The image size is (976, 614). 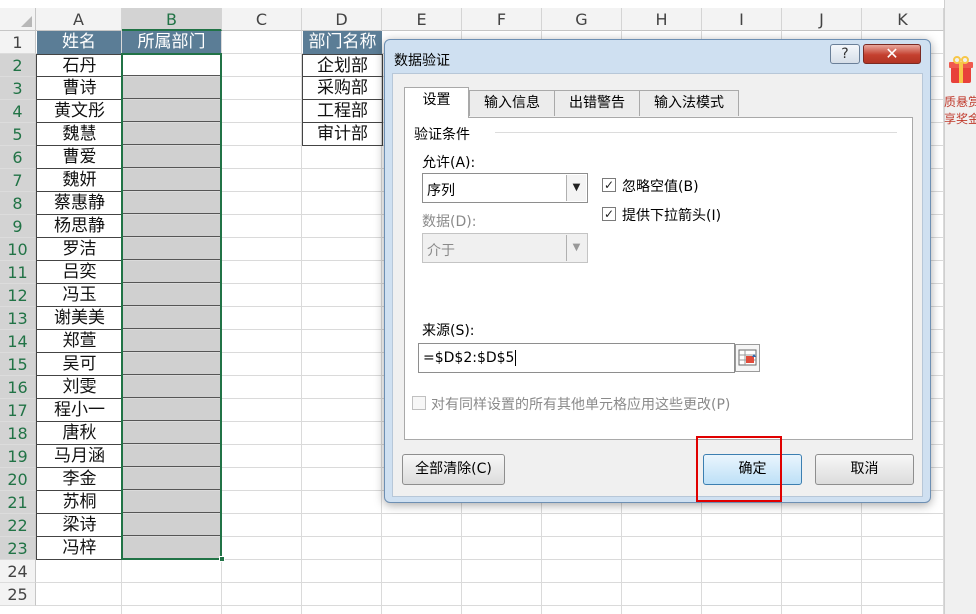 What do you see at coordinates (79, 226) in the screenshot?
I see `cell-a9: 杨思静` at bounding box center [79, 226].